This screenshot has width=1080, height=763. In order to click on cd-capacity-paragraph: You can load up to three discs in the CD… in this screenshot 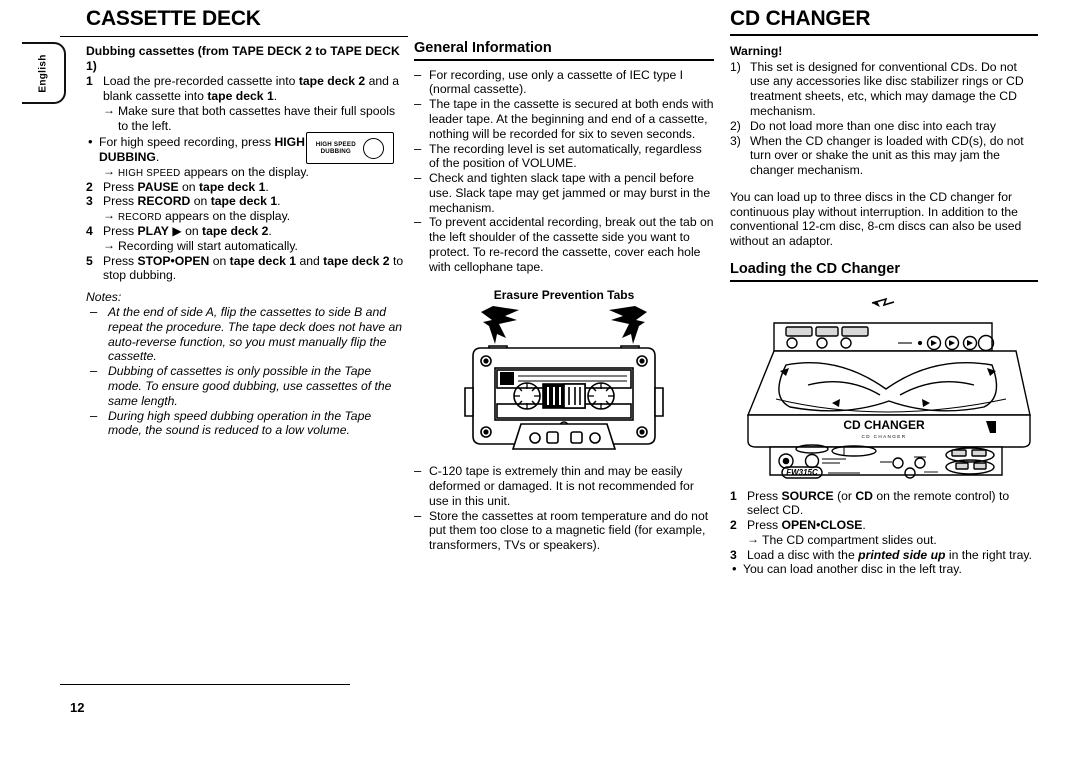, I will do `click(876, 219)`.